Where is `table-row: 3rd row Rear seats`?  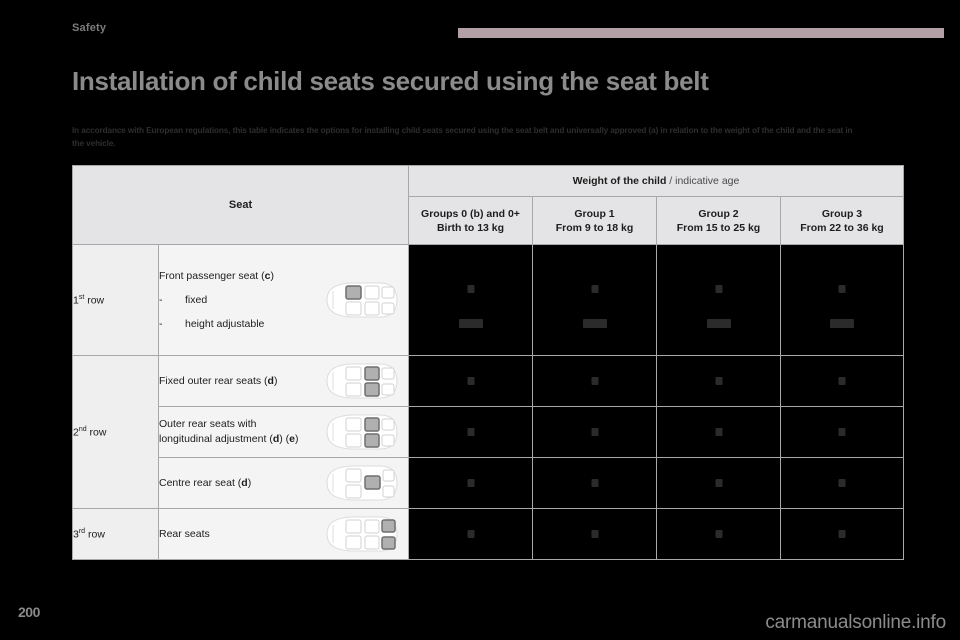
table-row: 3rd row Rear seats is located at coordinates (488, 534).